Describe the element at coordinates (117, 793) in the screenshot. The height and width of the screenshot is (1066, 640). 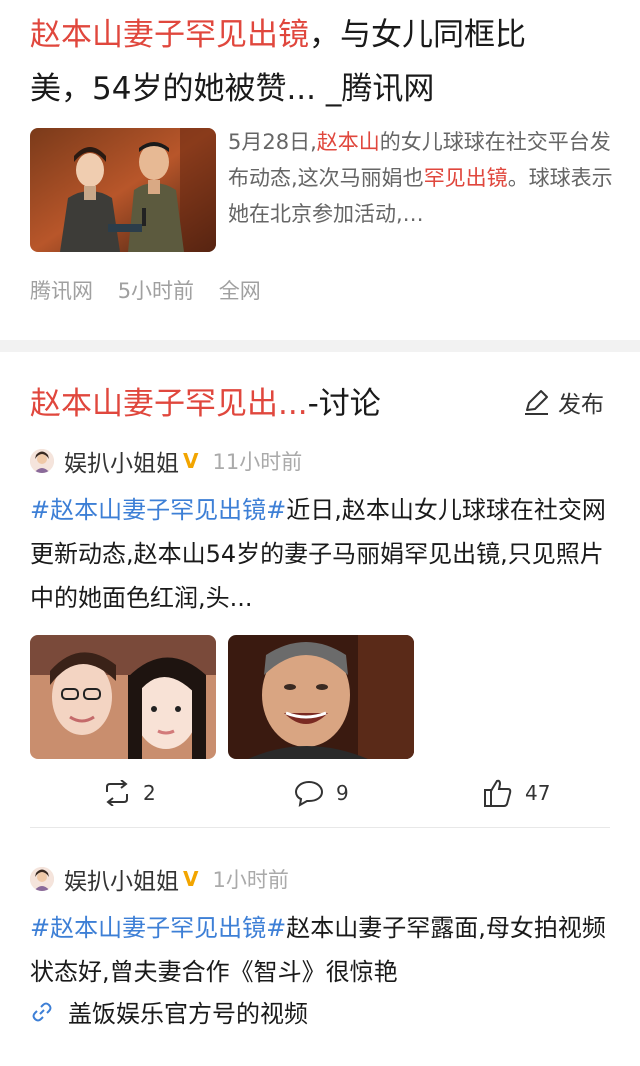
I see `repost-icon` at that location.